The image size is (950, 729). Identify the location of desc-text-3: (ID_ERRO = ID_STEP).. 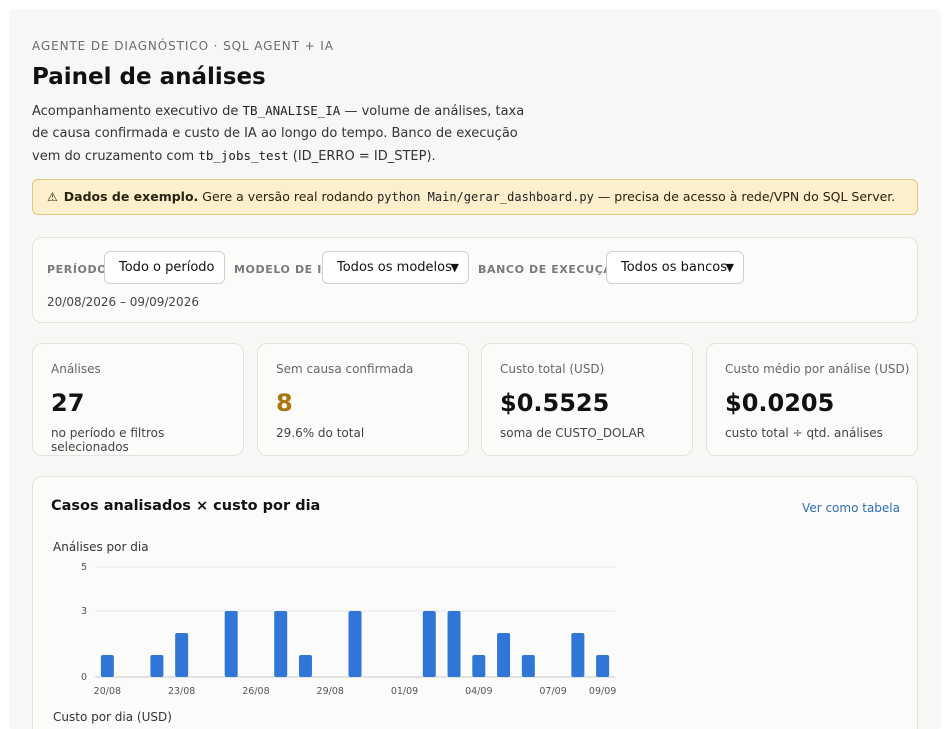
(362, 156).